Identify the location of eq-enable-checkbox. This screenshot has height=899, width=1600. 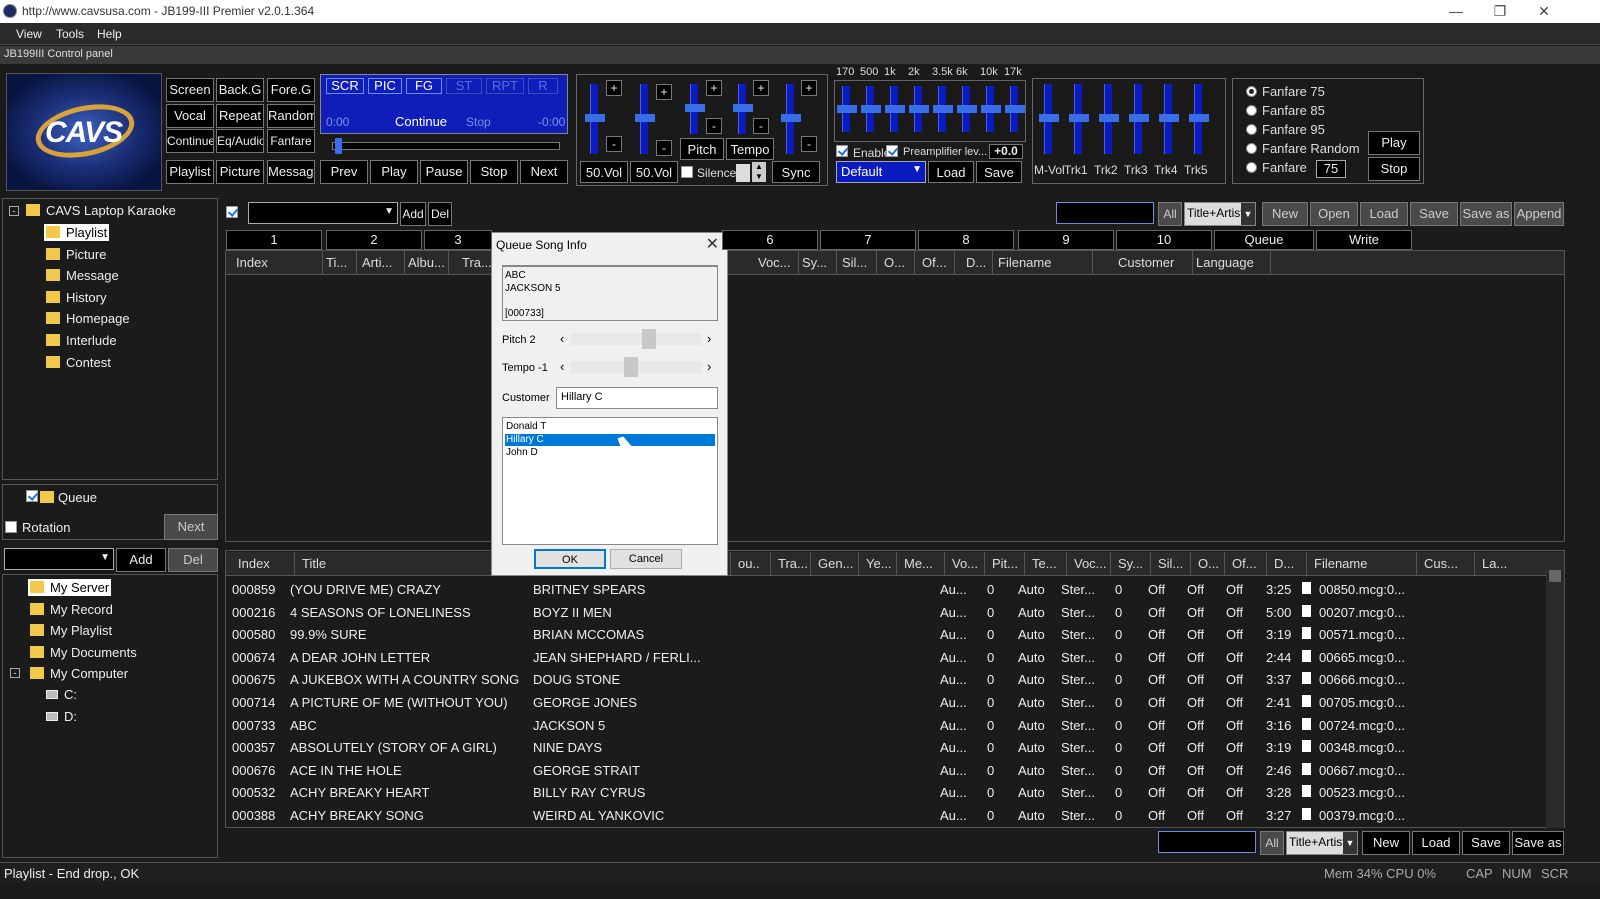
(842, 151).